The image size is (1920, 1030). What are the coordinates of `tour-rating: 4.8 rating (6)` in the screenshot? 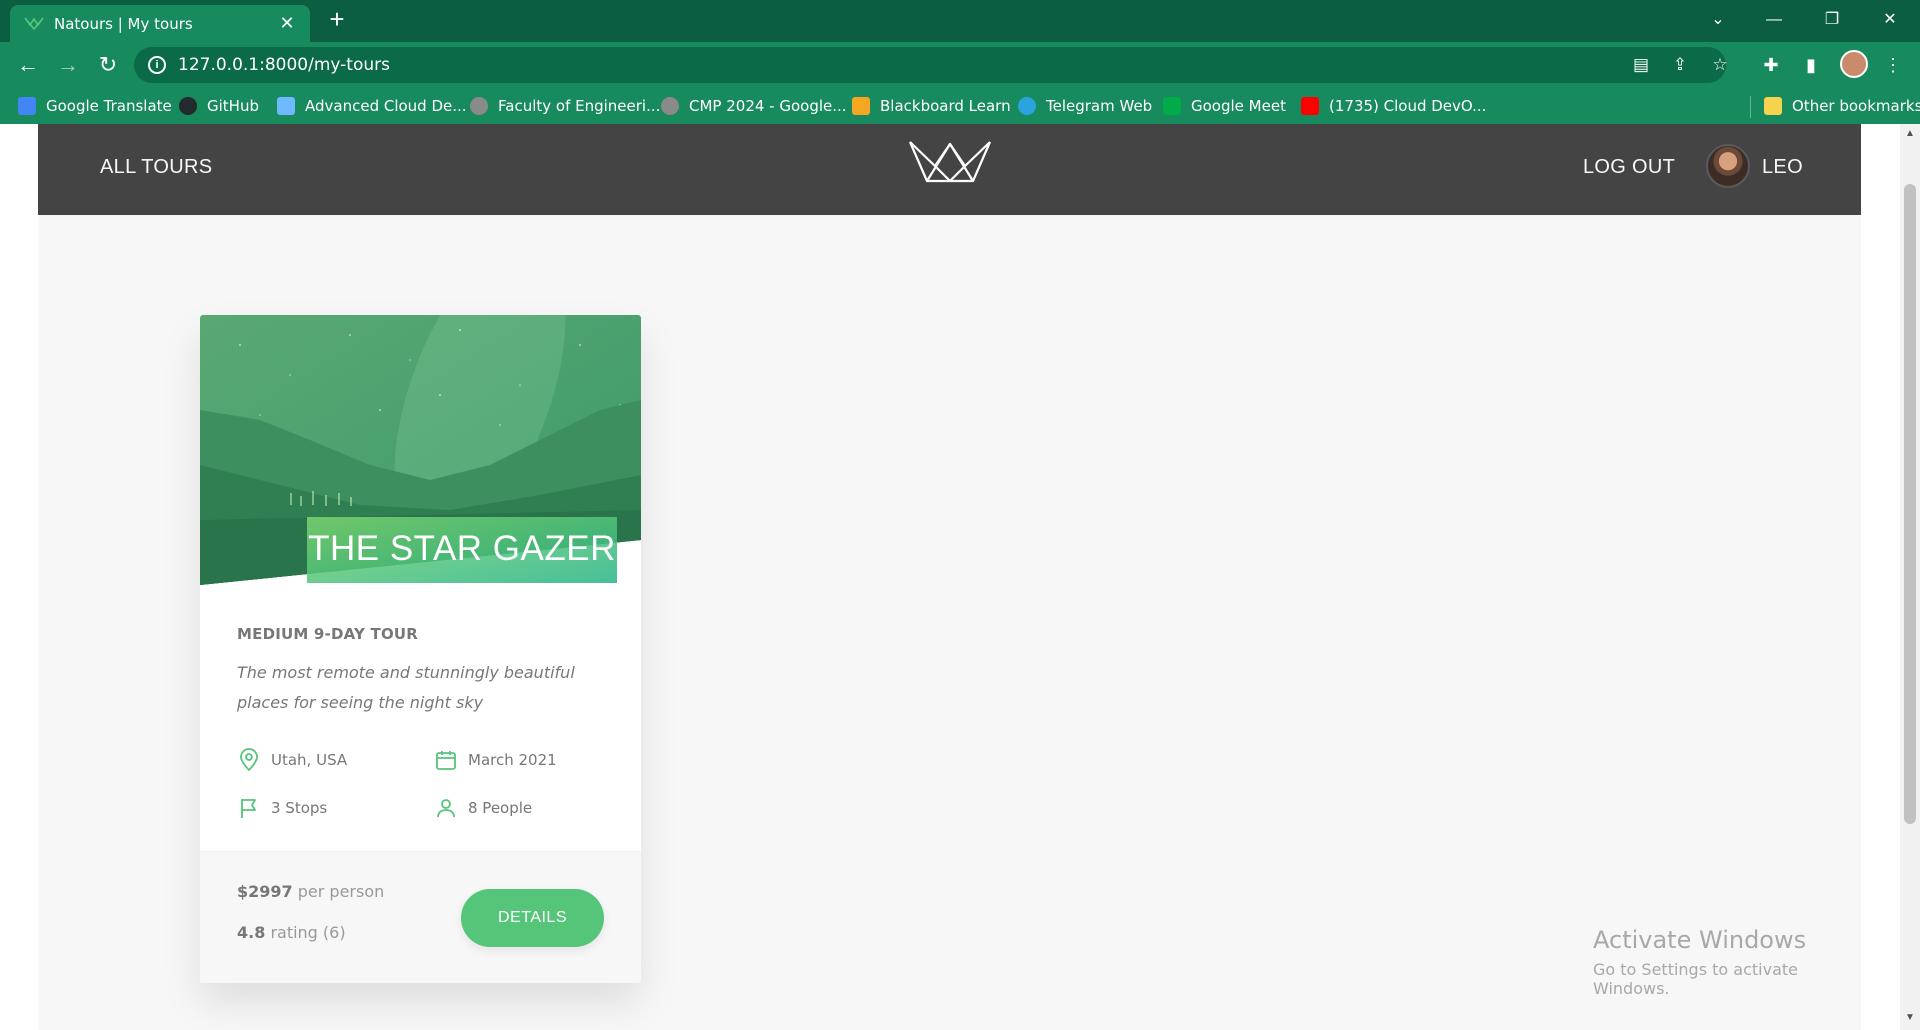 It's located at (291, 932).